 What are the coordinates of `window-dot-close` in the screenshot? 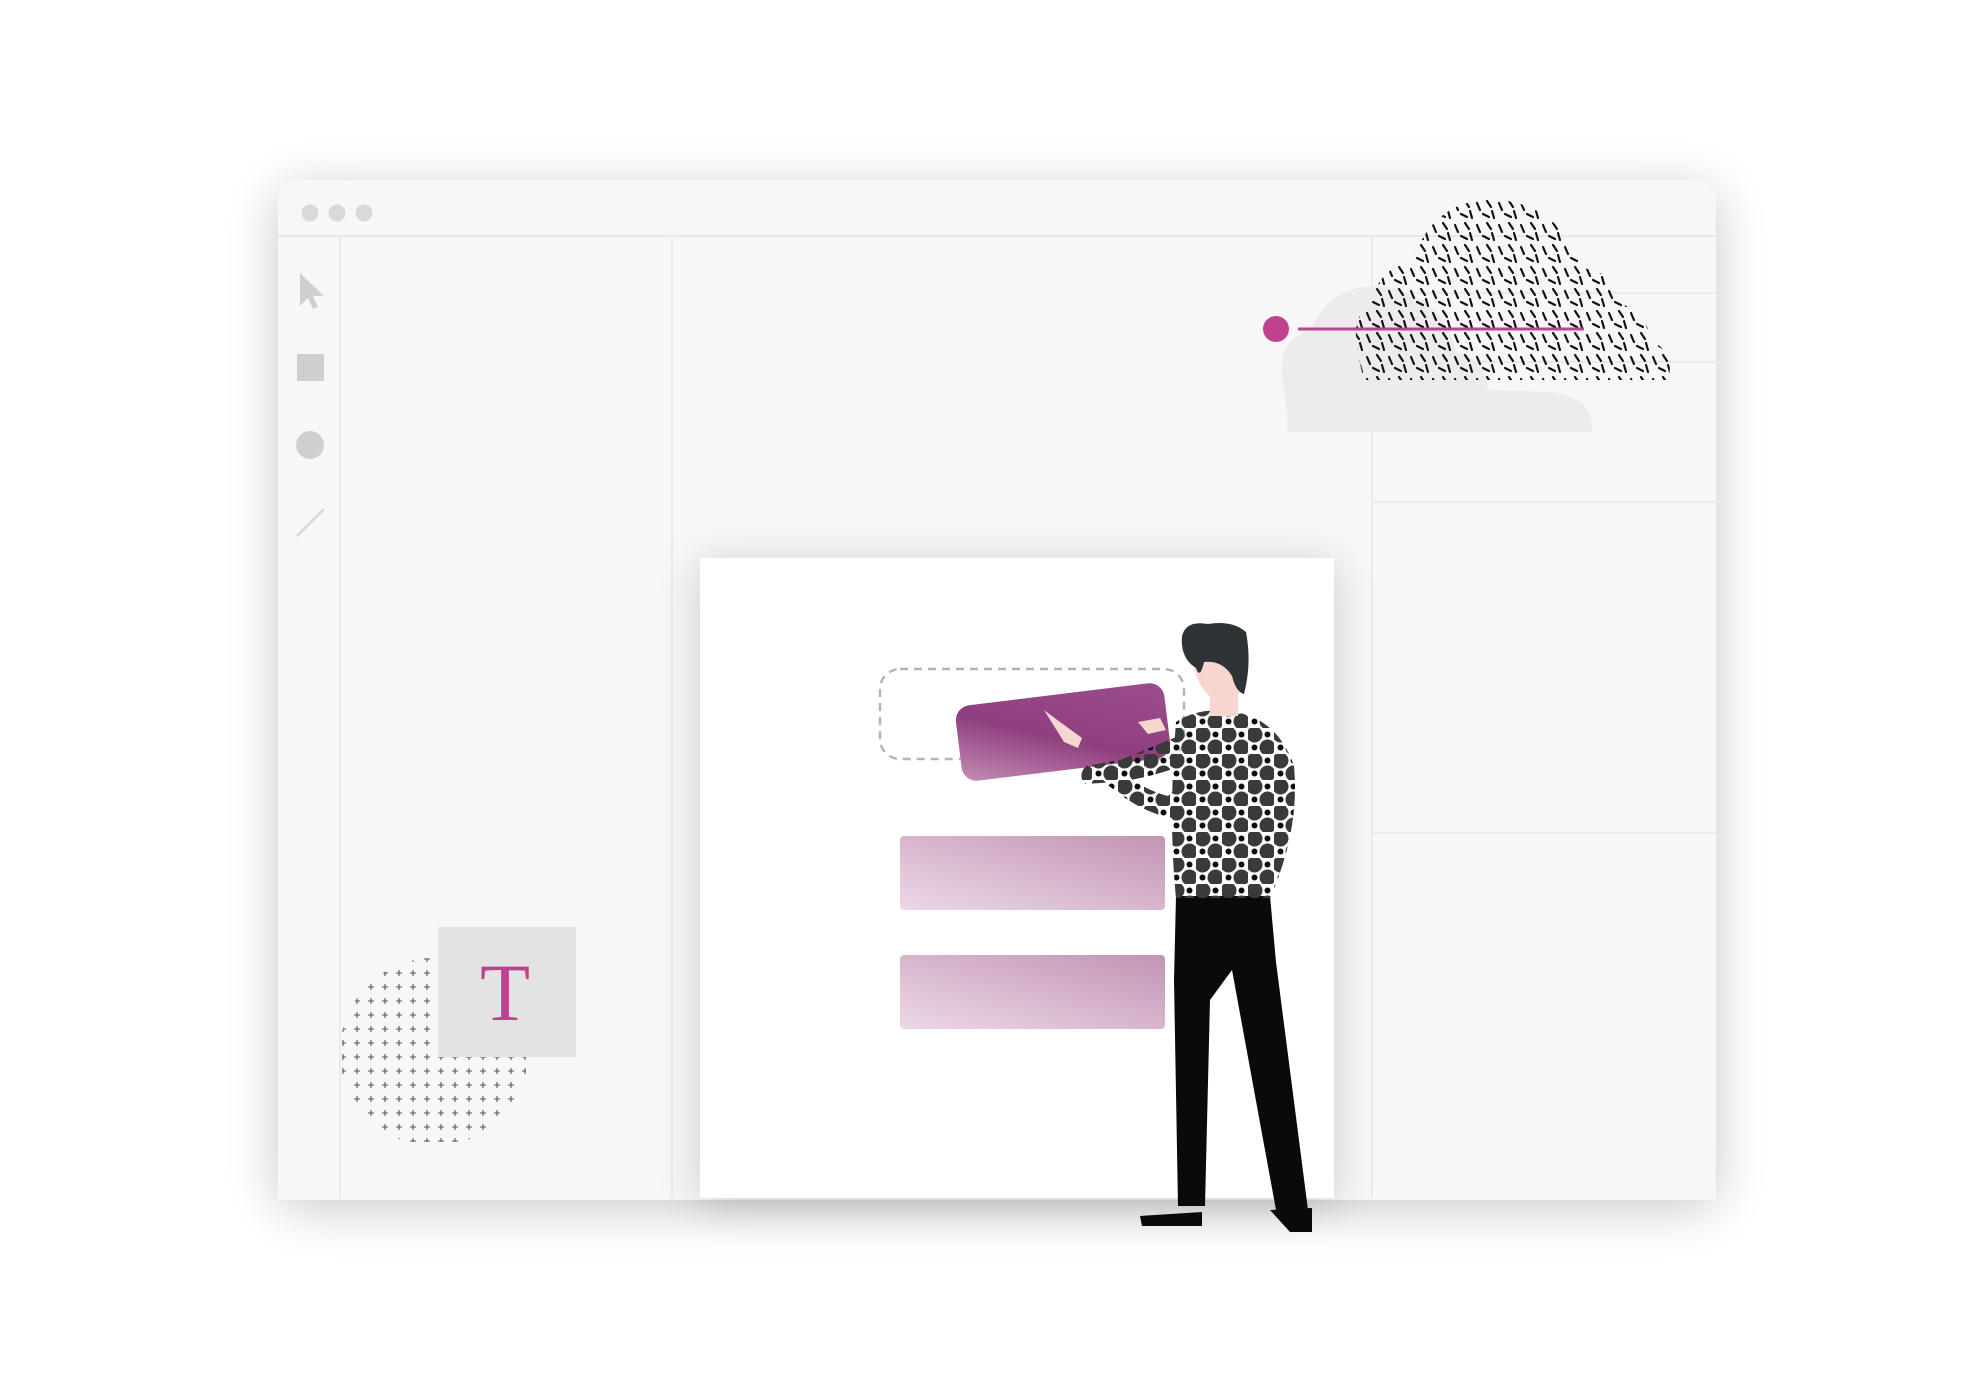 It's located at (310, 213).